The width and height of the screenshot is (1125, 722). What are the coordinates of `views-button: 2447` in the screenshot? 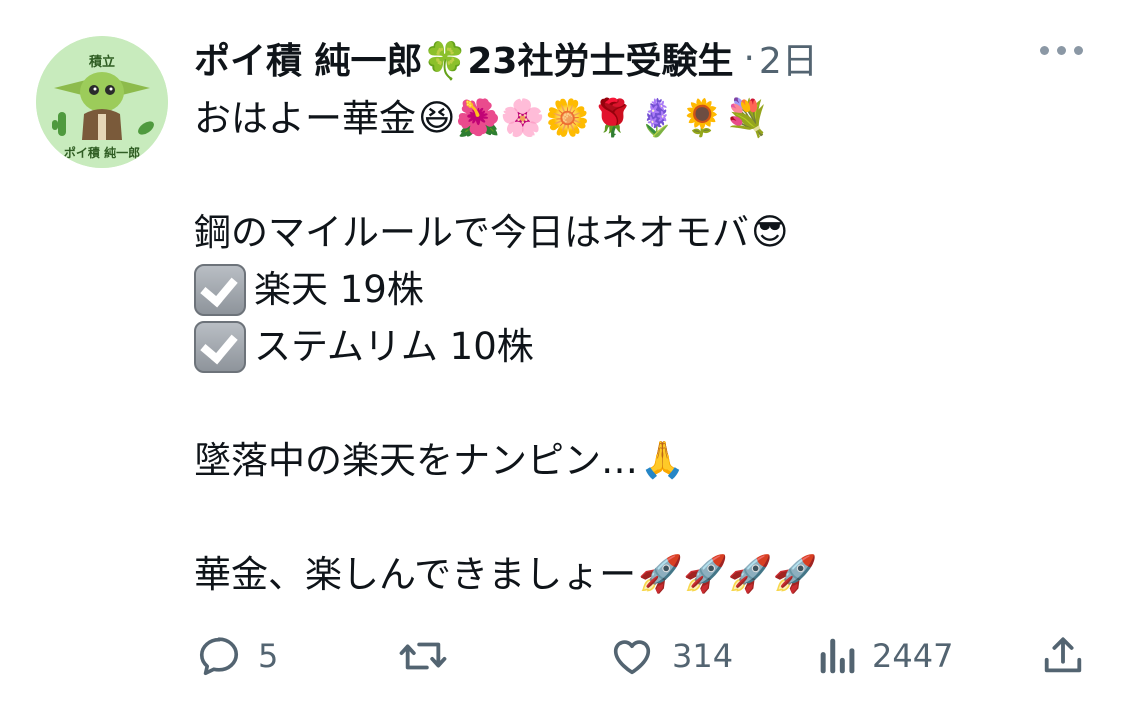 It's located at (884, 656).